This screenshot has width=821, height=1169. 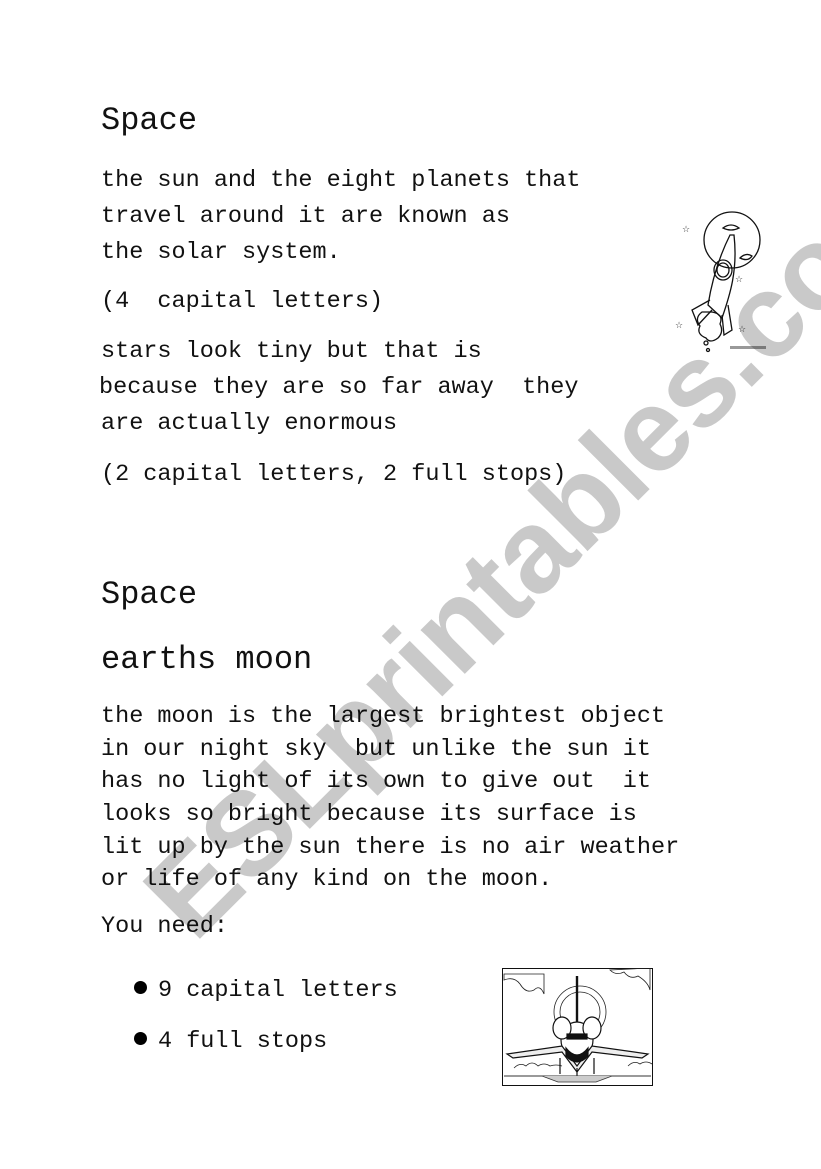 What do you see at coordinates (383, 716) in the screenshot?
I see `text-line: the moon is the largest brightest object` at bounding box center [383, 716].